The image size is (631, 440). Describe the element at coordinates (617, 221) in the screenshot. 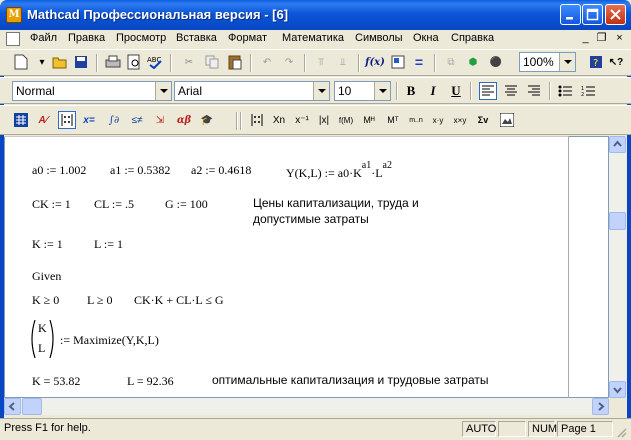

I see `vertical-scroll-thumb` at that location.